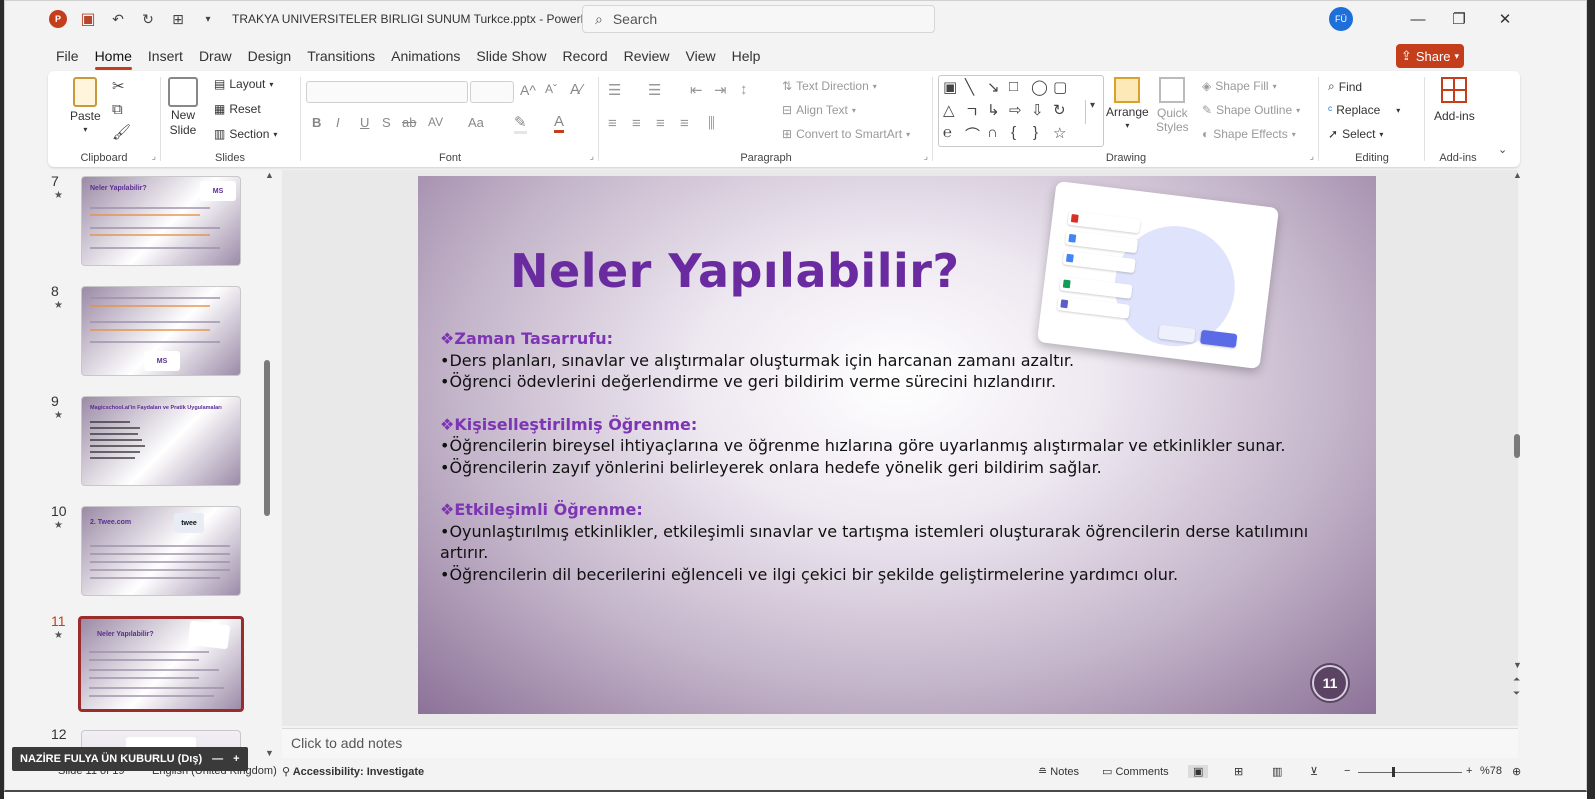 The height and width of the screenshot is (799, 1595). I want to click on normal-view-icon: ▣, so click(1198, 771).